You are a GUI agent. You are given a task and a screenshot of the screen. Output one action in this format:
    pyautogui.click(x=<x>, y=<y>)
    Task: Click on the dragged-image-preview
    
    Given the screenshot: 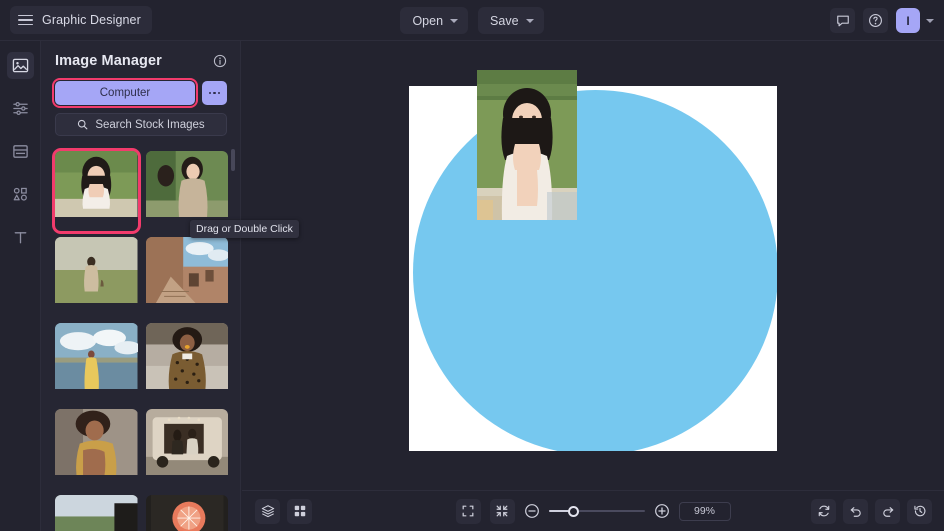 What is the action you would take?
    pyautogui.click(x=527, y=145)
    